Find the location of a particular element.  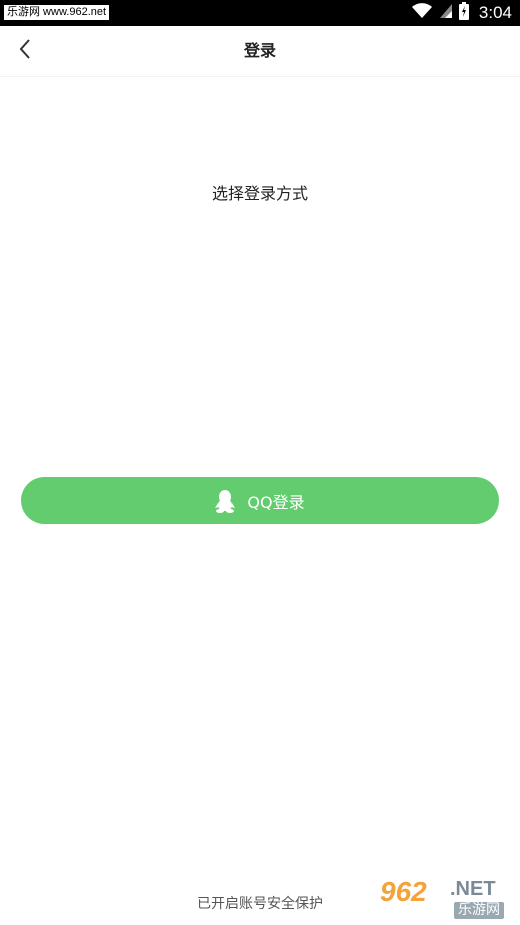

watermark-suffix: .NET is located at coordinates (473, 889).